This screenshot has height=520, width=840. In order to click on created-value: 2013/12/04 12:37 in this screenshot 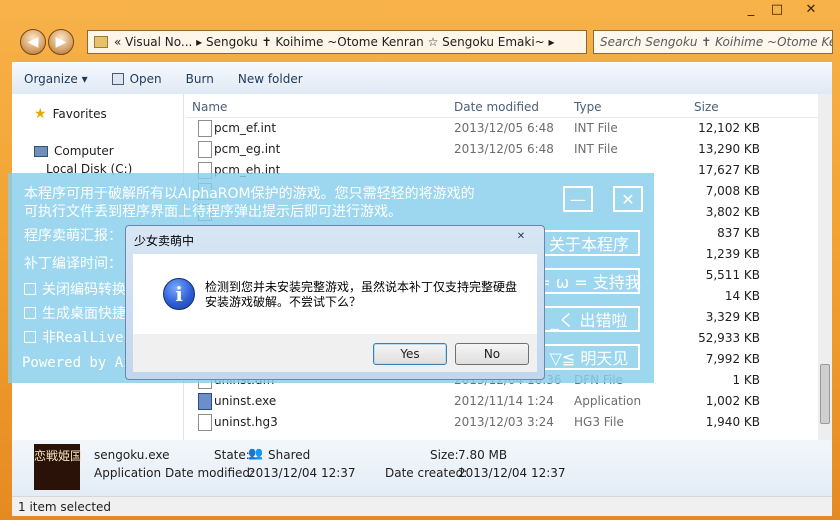, I will do `click(512, 473)`.